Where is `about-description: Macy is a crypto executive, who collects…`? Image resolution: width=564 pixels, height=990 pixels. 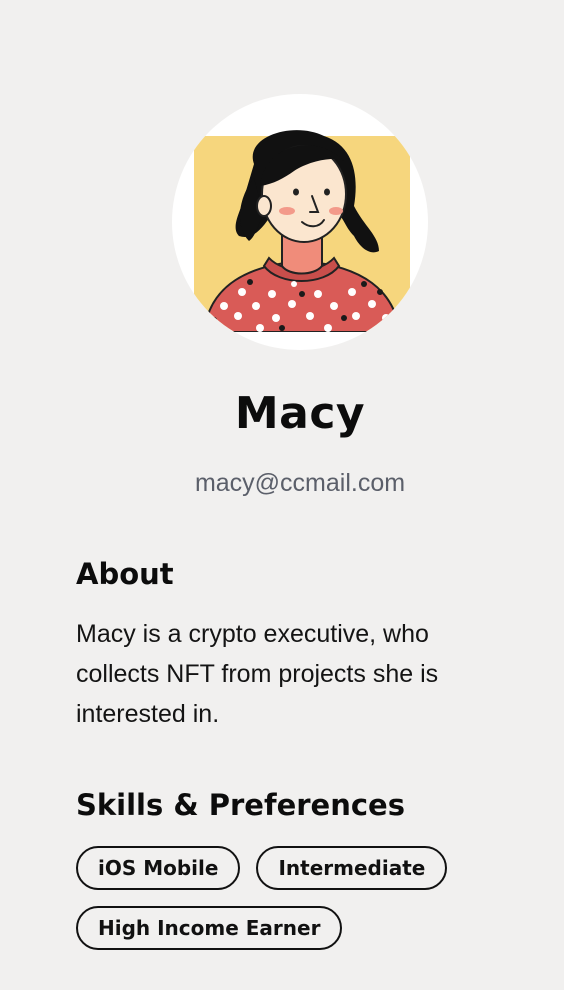
about-description: Macy is a crypto executive, who collects… is located at coordinates (257, 674).